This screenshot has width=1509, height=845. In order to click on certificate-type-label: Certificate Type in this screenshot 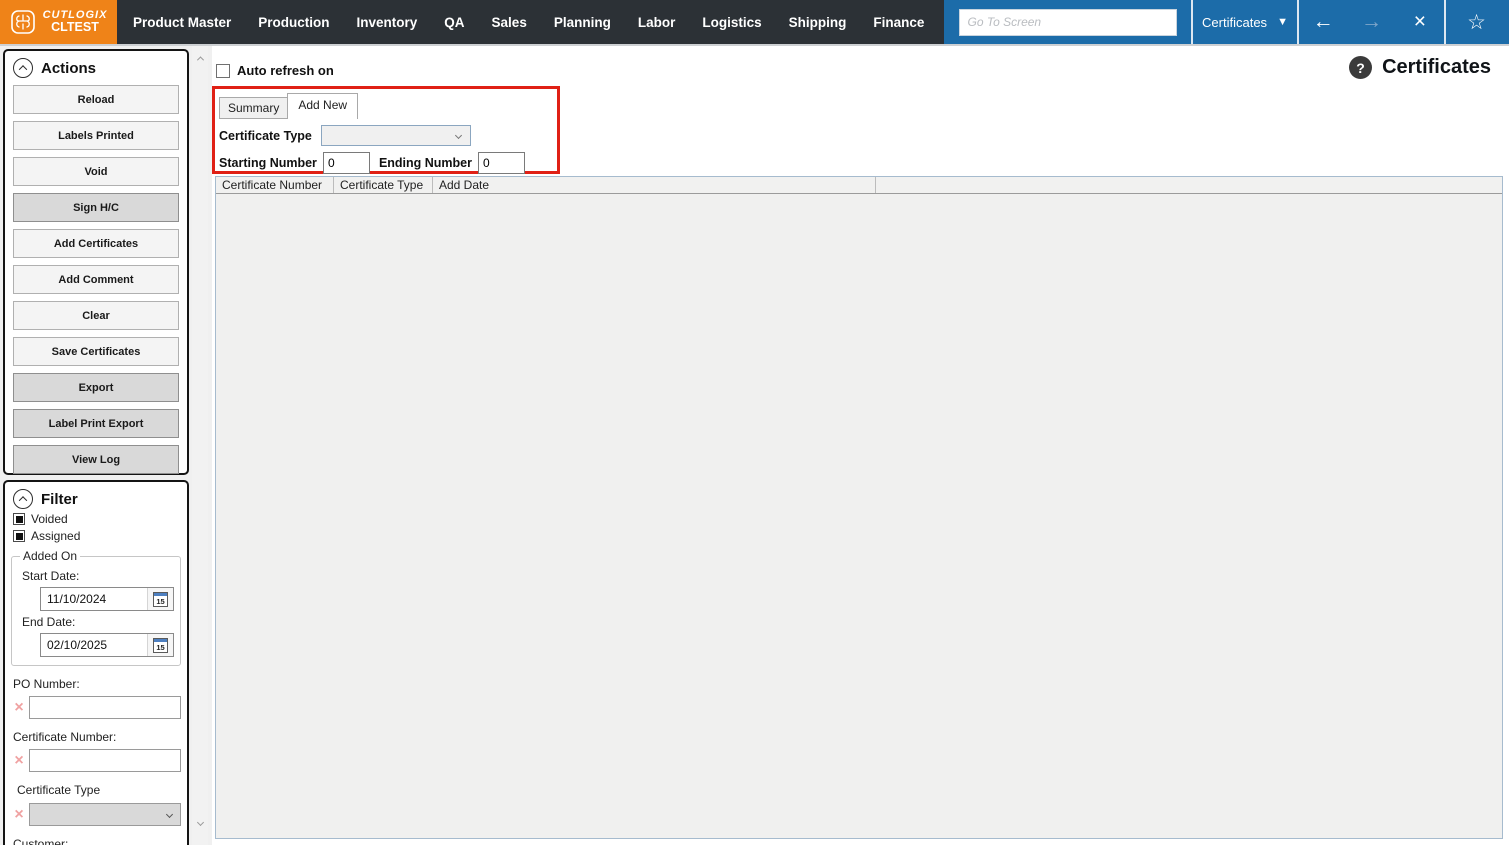, I will do `click(59, 790)`.